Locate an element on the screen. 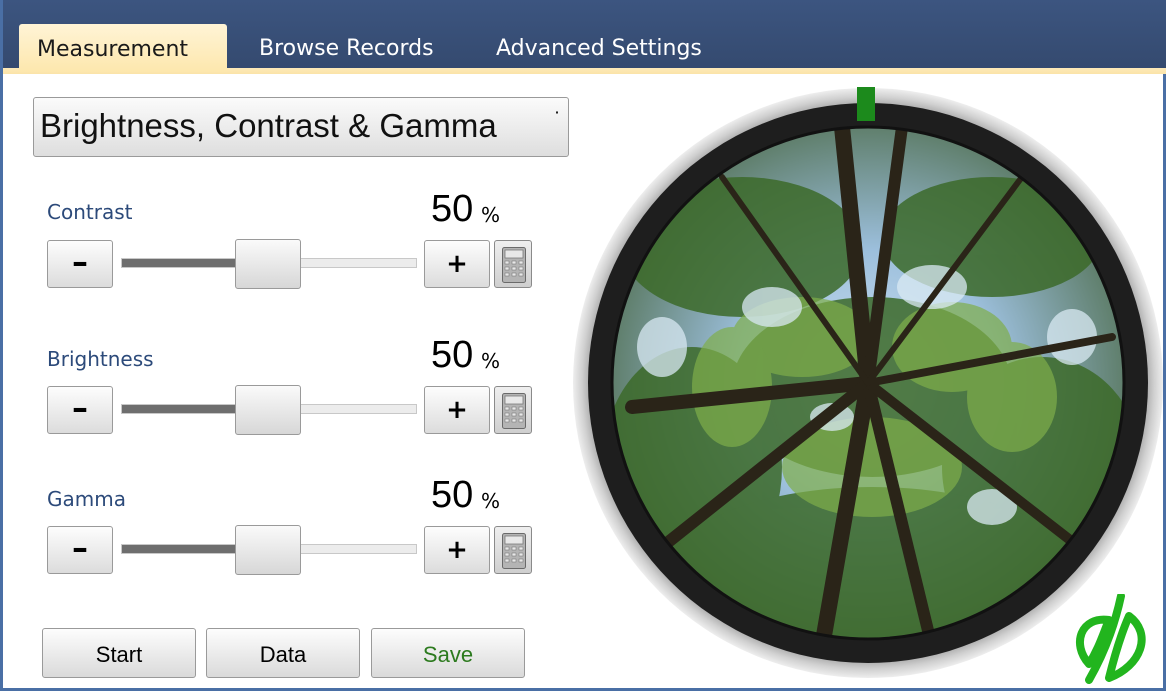  tab-advanced-settings: Advanced Settings is located at coordinates (599, 49).